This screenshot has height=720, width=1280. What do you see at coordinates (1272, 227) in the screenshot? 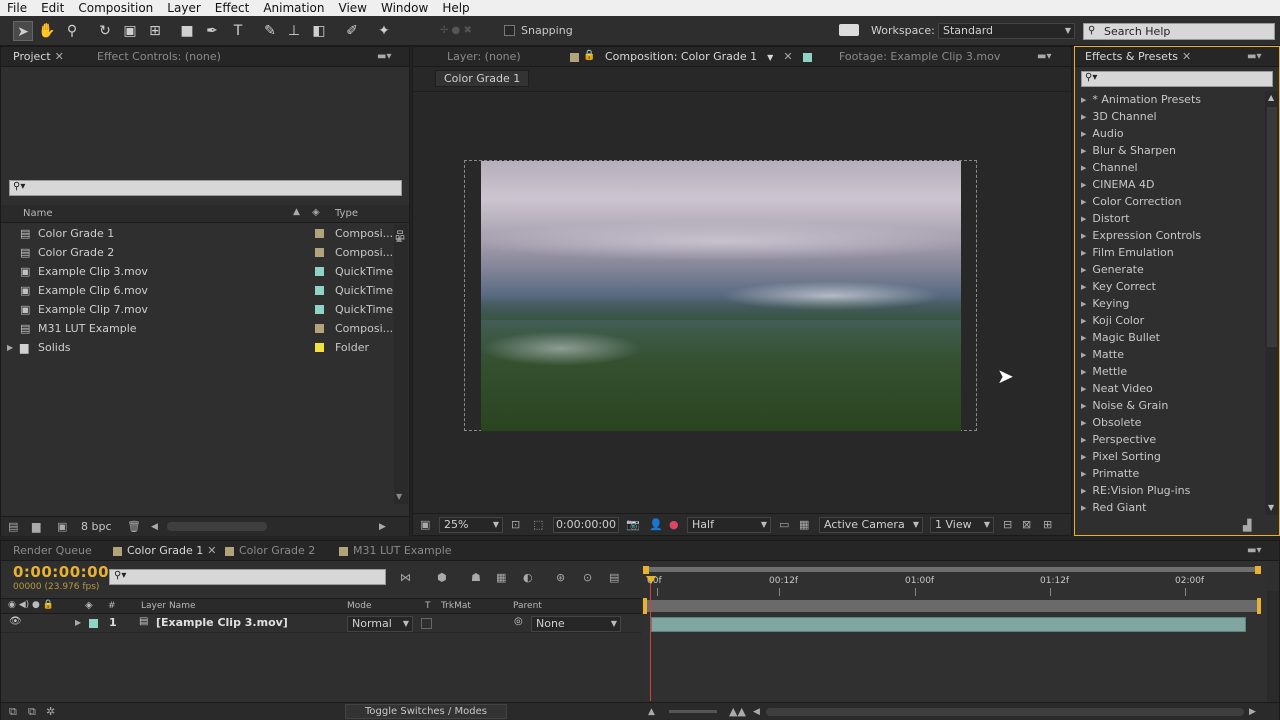
I see `scroll-thumb` at bounding box center [1272, 227].